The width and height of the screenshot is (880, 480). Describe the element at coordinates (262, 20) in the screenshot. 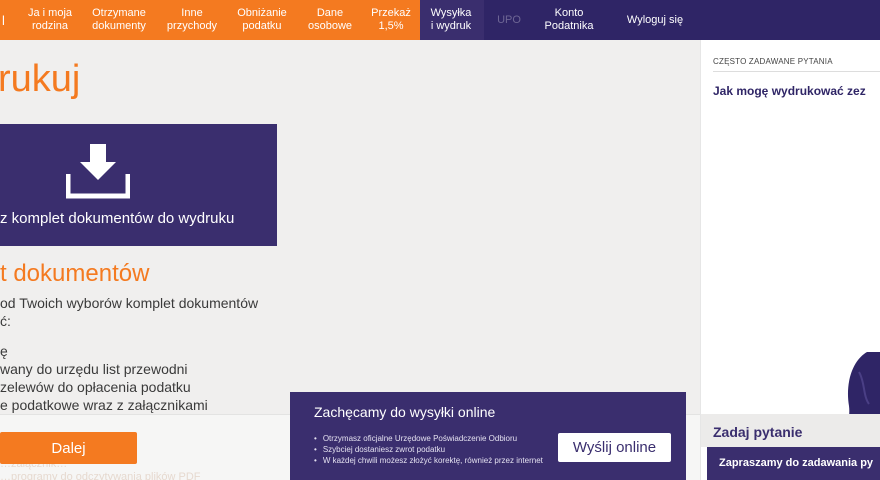

I see `nav-item-tax-reduction: Obniżanie podatku` at that location.